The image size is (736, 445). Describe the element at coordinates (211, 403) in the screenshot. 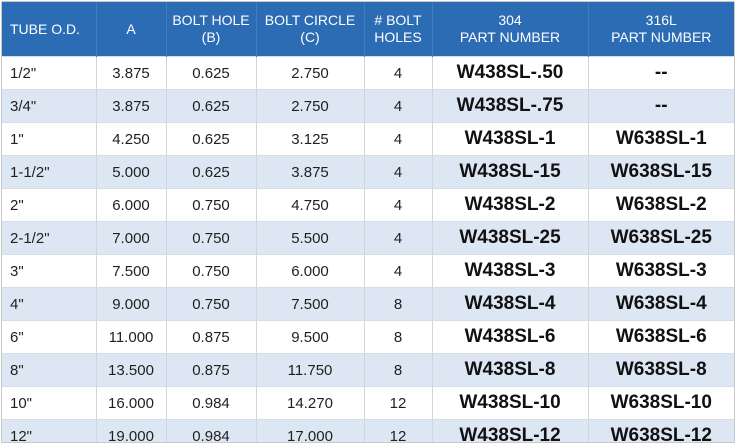

I see `cell-bolt-hole: 0.984` at that location.